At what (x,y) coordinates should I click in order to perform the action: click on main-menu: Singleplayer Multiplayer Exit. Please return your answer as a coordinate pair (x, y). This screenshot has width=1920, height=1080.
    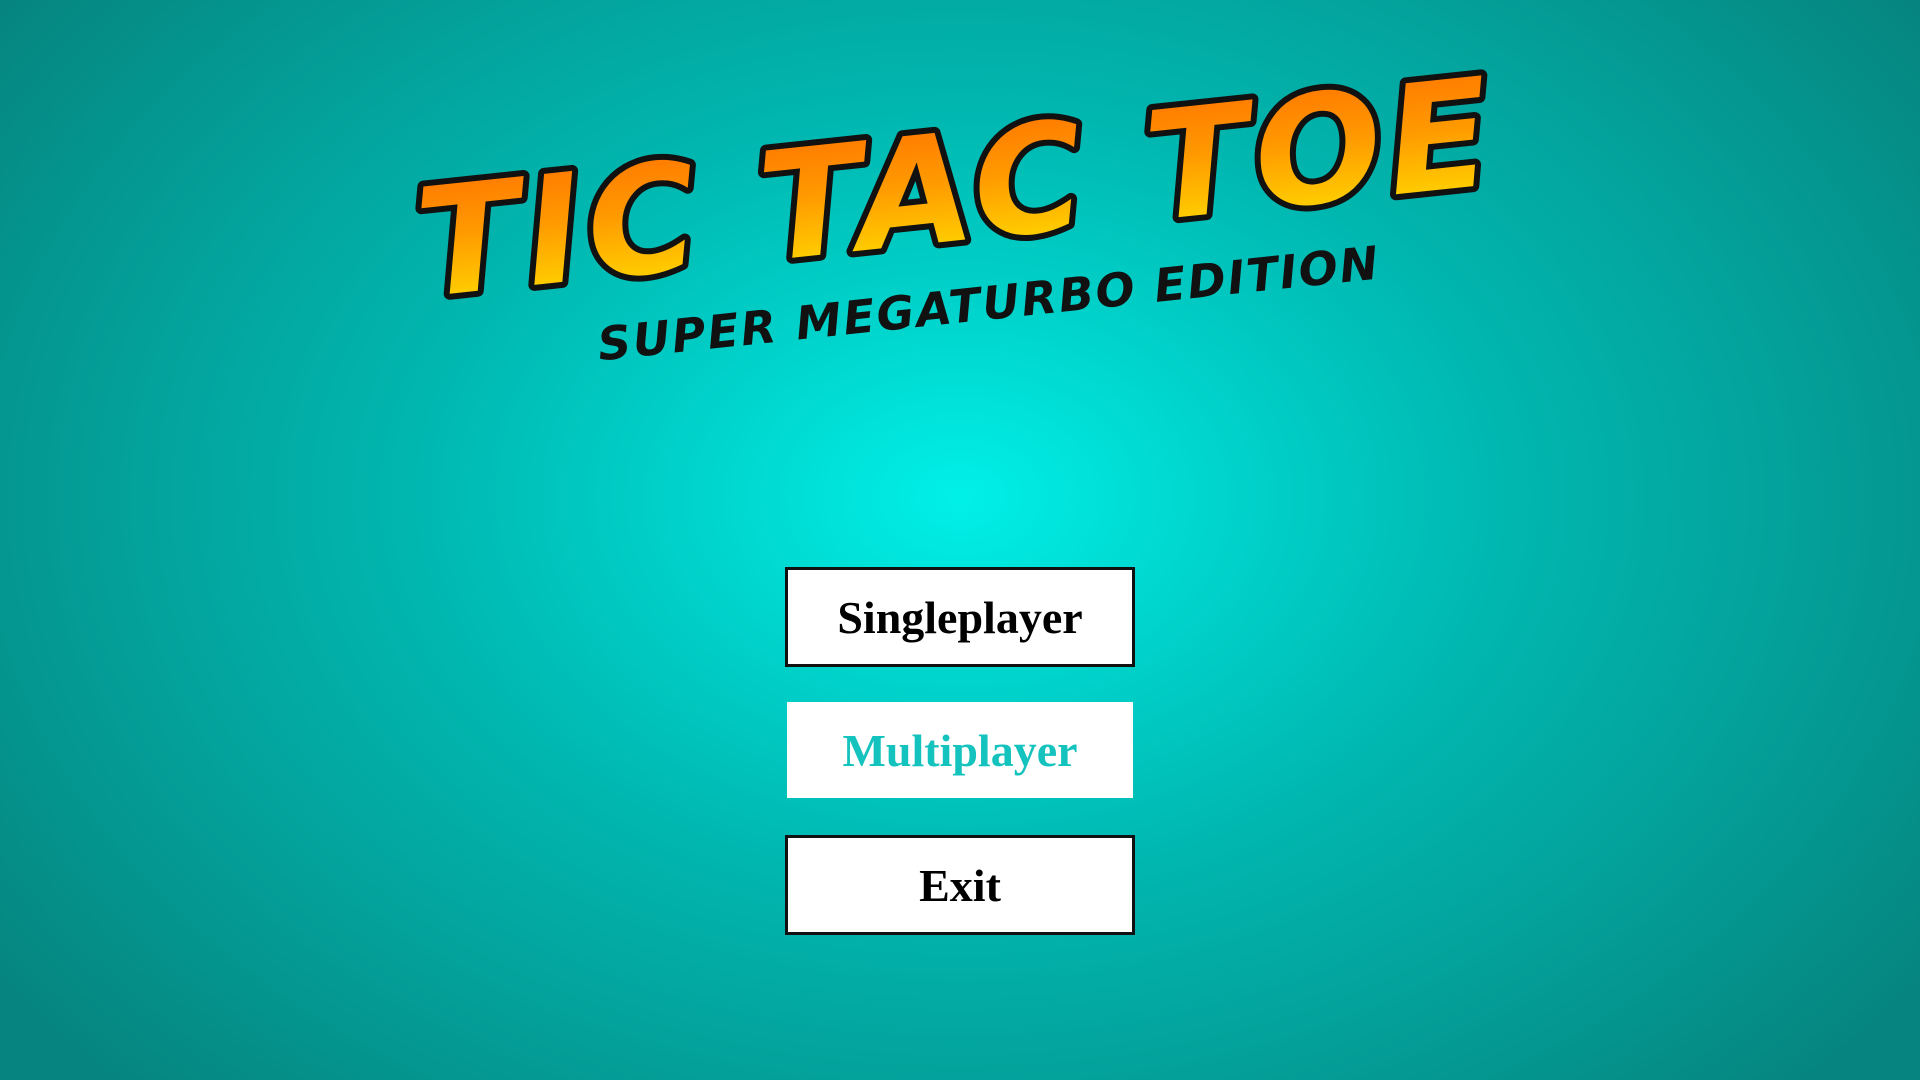
    Looking at the image, I should click on (960, 751).